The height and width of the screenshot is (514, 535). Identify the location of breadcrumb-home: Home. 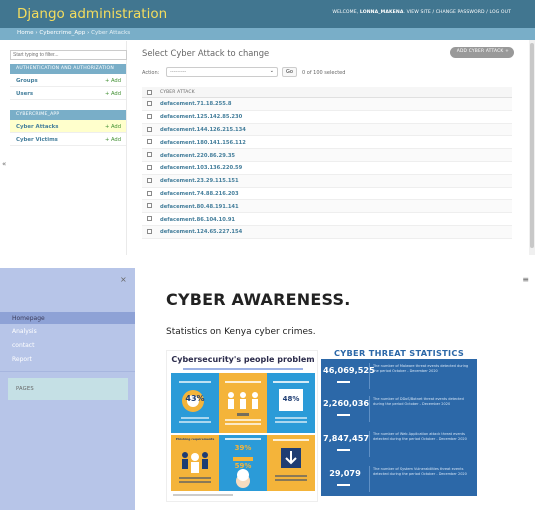
(25, 33).